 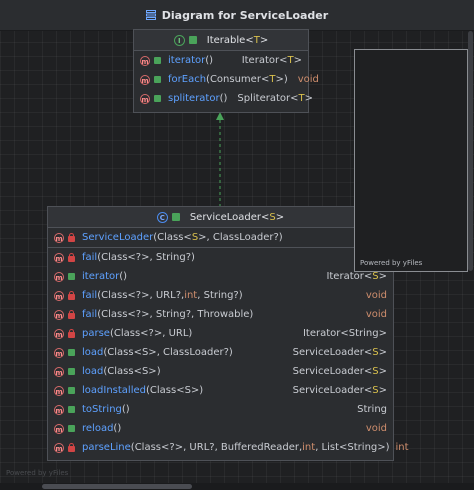 I want to click on method-row-tostring: m toString() String, so click(x=220, y=409).